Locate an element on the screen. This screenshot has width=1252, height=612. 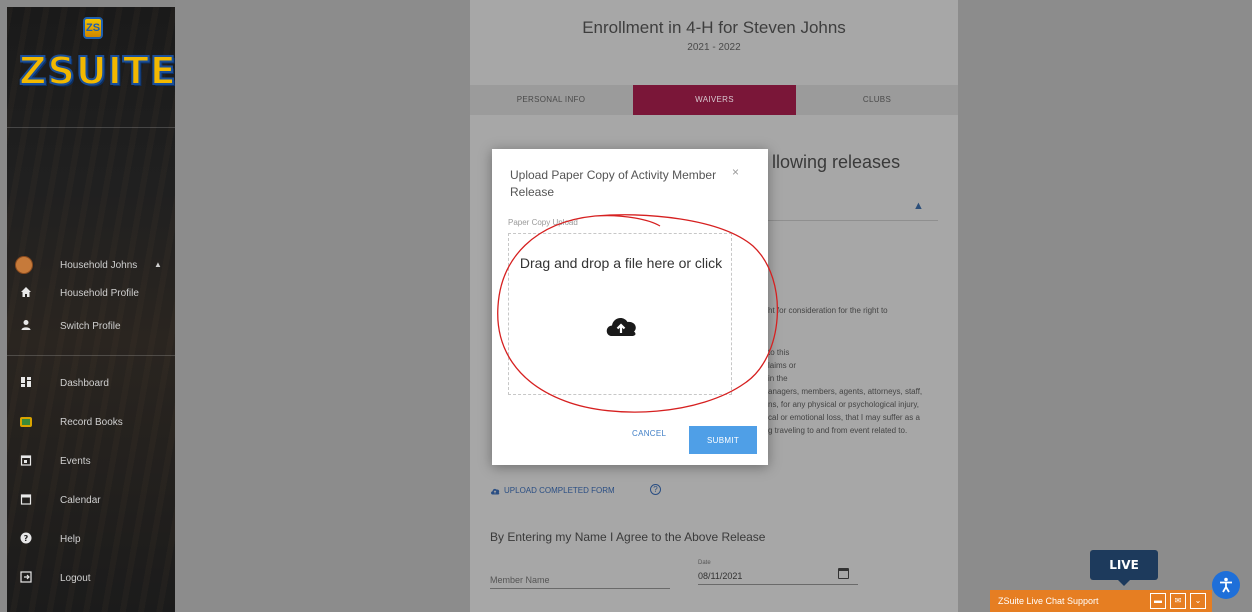
sidebar-item-record-books: Record Books is located at coordinates (91, 422).